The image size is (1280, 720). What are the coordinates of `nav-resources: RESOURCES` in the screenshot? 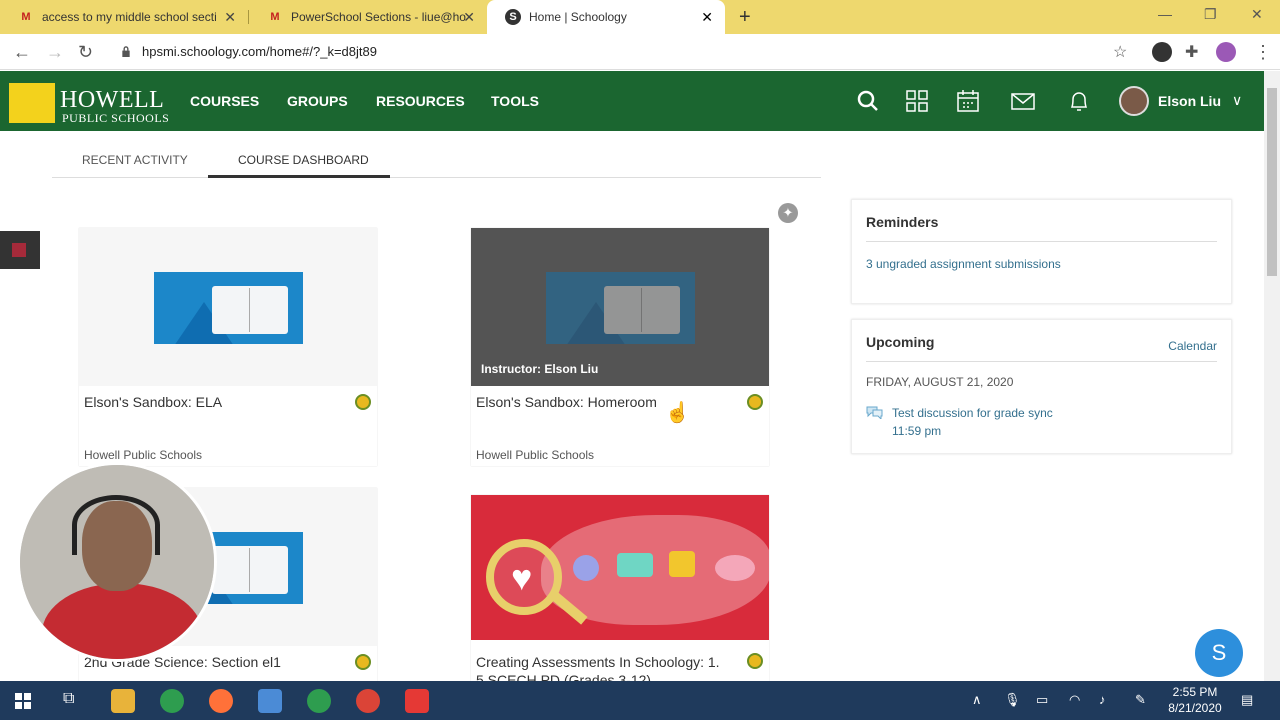 It's located at (420, 101).